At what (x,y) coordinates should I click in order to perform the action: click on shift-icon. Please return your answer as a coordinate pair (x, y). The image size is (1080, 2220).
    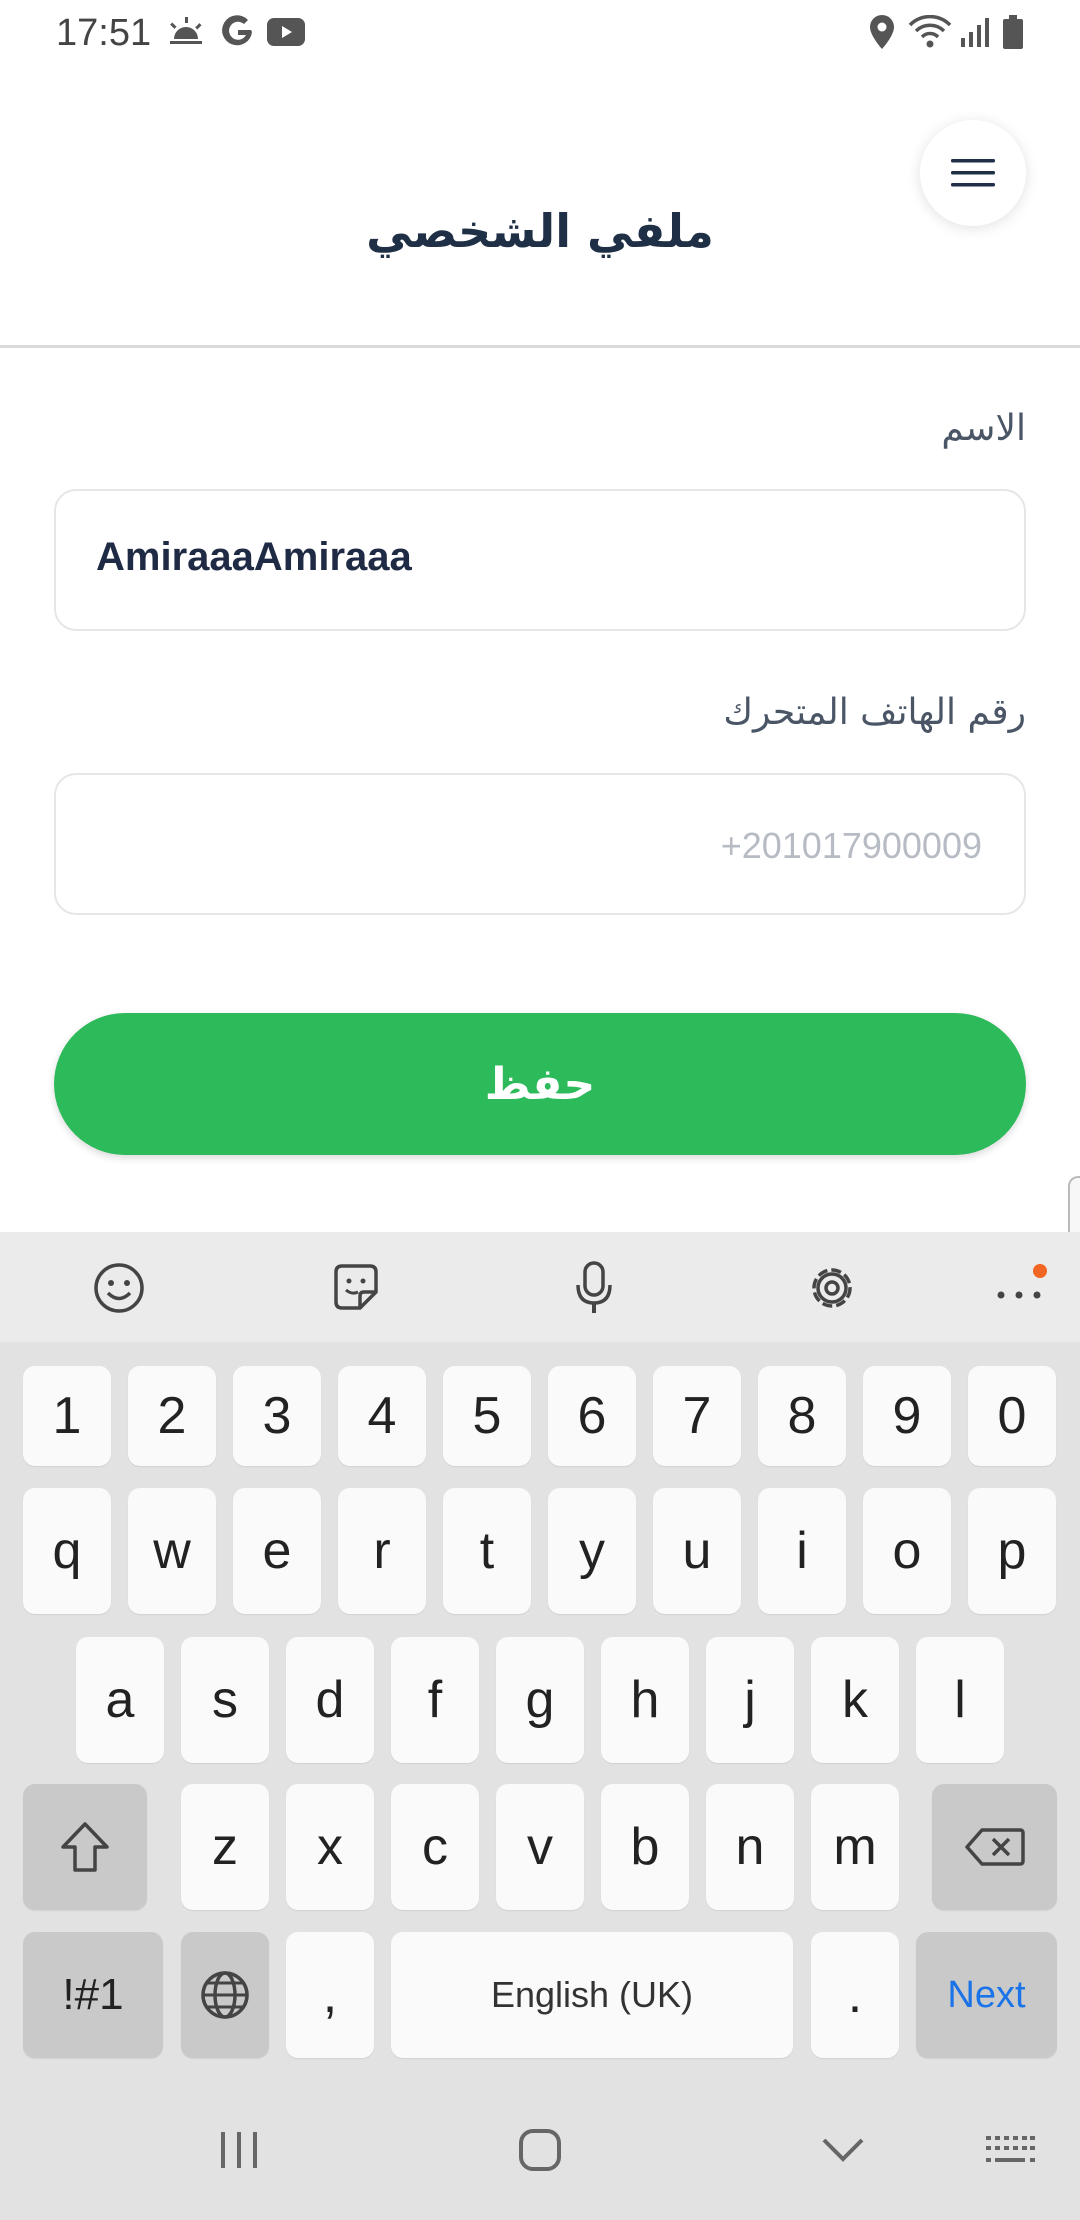
    Looking at the image, I should click on (85, 1847).